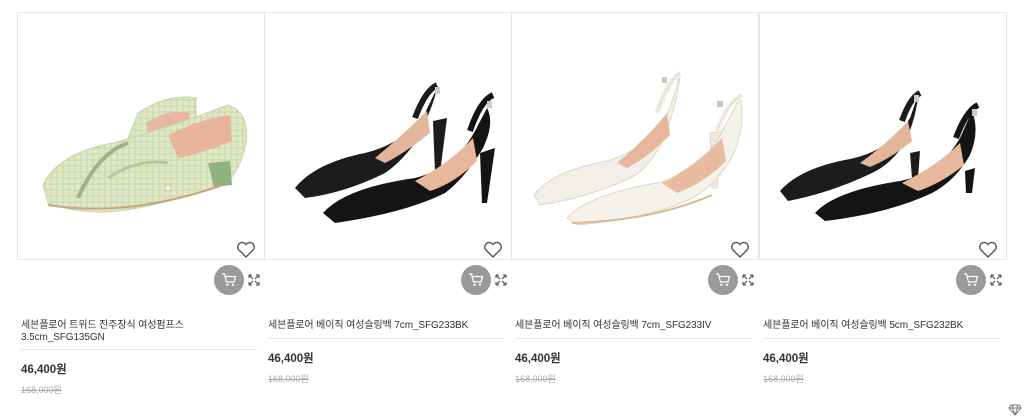 The height and width of the screenshot is (418, 1024). What do you see at coordinates (881, 326) in the screenshot?
I see `product-name: 세븐플로어 베이직 여성슬링백 5cm_SFG232BK` at bounding box center [881, 326].